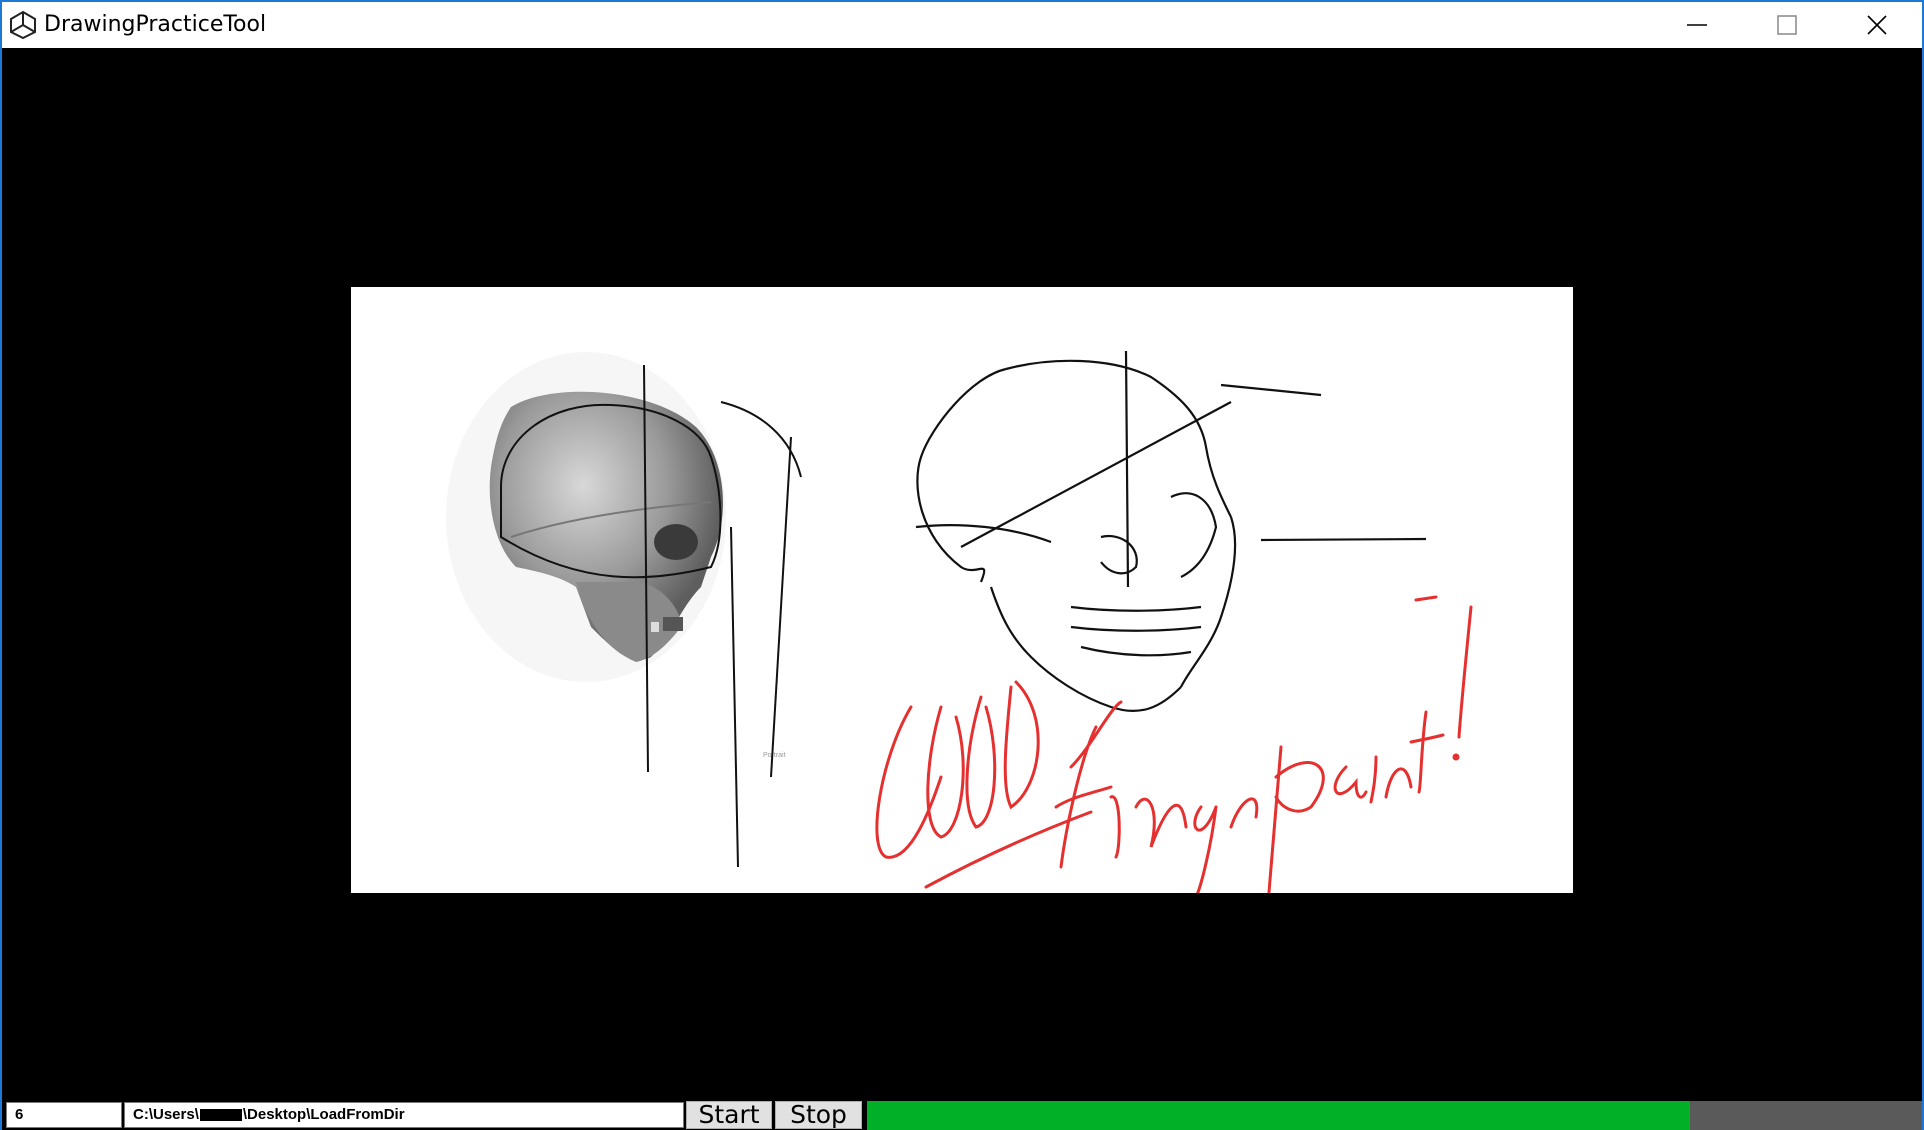 This screenshot has width=1924, height=1130. What do you see at coordinates (64, 1115) in the screenshot?
I see `interval-input: 6` at bounding box center [64, 1115].